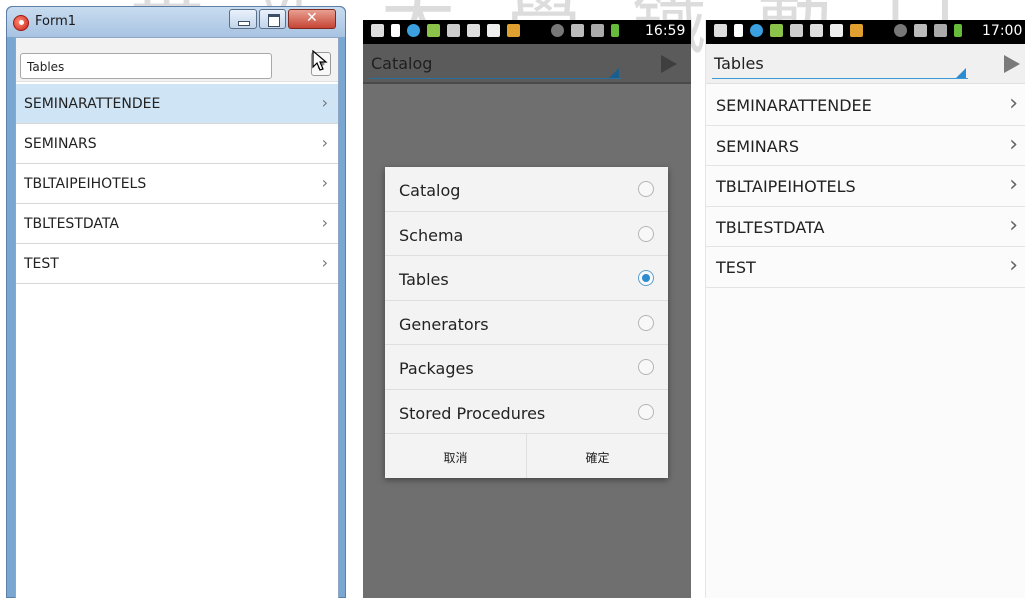 The image size is (1025, 598). Describe the element at coordinates (526, 412) in the screenshot. I see `dialog-option: Stored Procedures` at that location.